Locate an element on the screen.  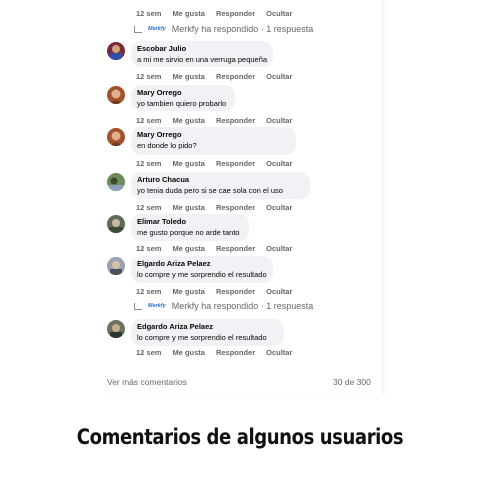
comment-author: Arturo Chacua is located at coordinates (220, 180).